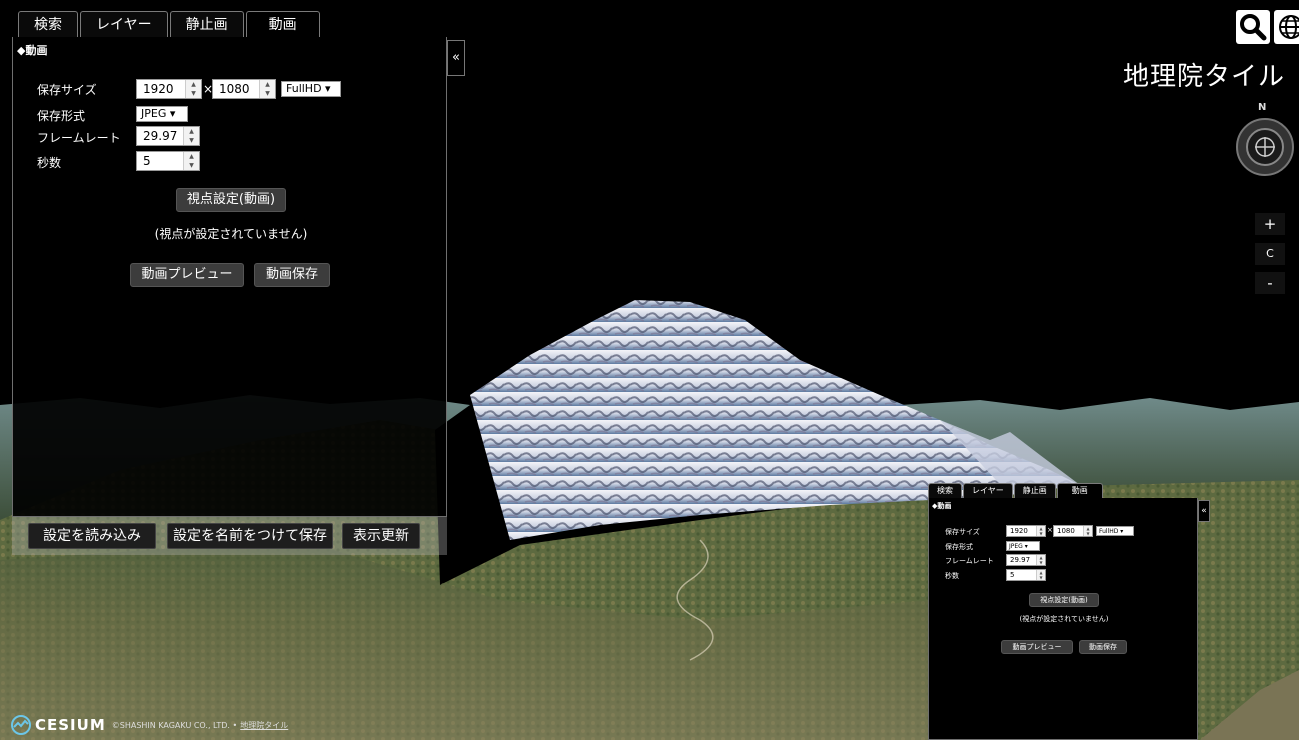  I want to click on inset-frame-rate-value: 29.97, so click(1020, 560).